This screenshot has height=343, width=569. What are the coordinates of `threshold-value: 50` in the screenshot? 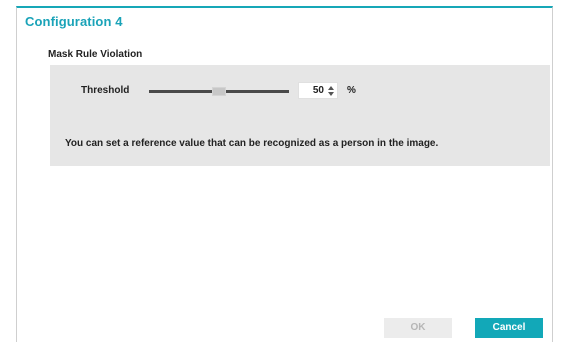 It's located at (318, 90).